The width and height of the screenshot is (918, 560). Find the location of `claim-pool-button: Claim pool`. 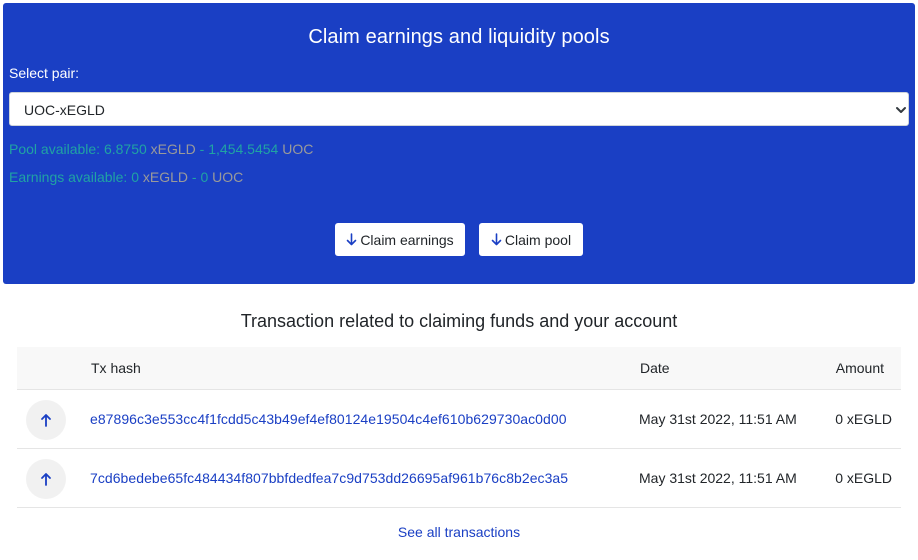

claim-pool-button: Claim pool is located at coordinates (531, 239).